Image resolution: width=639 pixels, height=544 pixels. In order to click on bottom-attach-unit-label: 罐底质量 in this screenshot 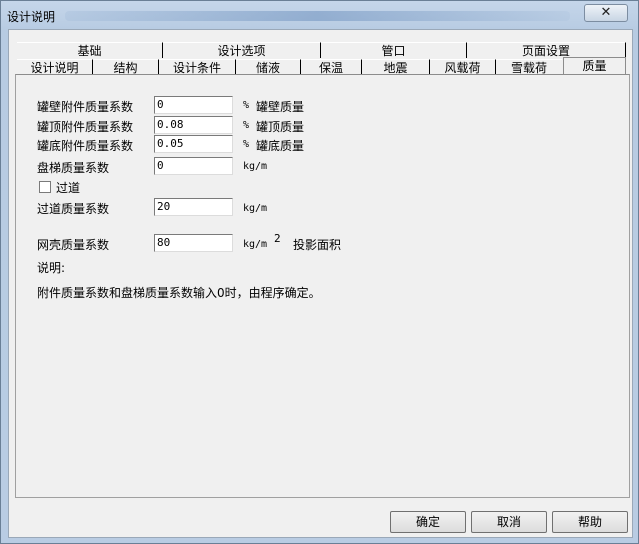, I will do `click(280, 146)`.